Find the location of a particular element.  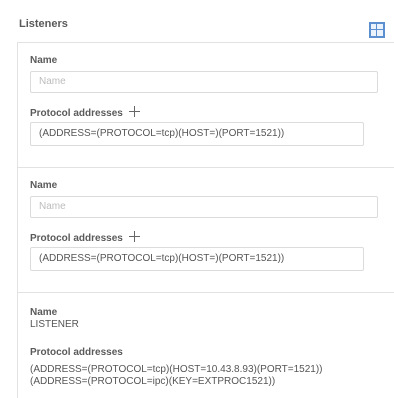

grid-layout-icon is located at coordinates (377, 30).